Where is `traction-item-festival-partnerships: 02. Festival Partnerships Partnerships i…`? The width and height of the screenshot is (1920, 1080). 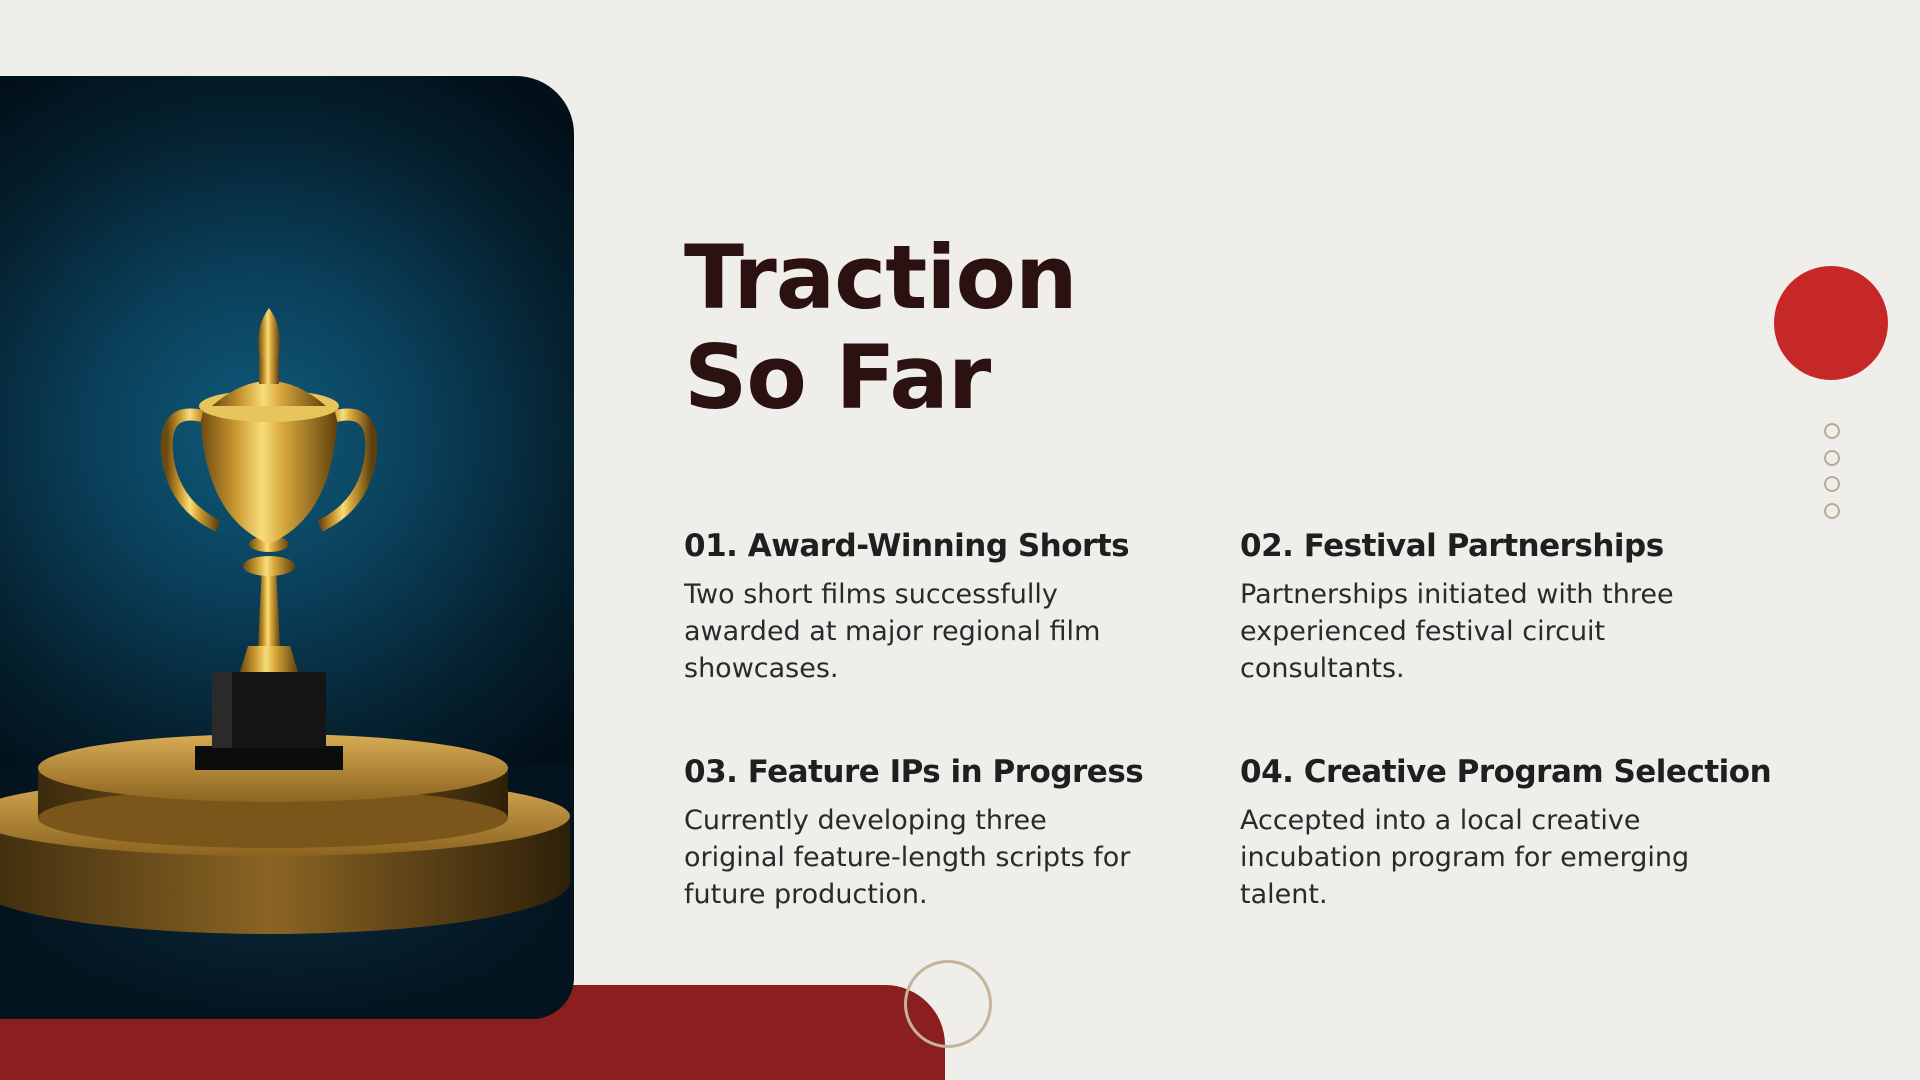 traction-item-festival-partnerships: 02. Festival Partnerships Partnerships i… is located at coordinates (1490, 606).